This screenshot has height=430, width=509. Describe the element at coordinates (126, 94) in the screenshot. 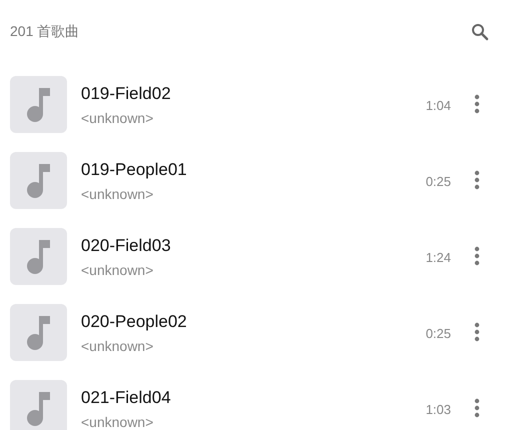

I see `song-title: 019-Field02` at that location.